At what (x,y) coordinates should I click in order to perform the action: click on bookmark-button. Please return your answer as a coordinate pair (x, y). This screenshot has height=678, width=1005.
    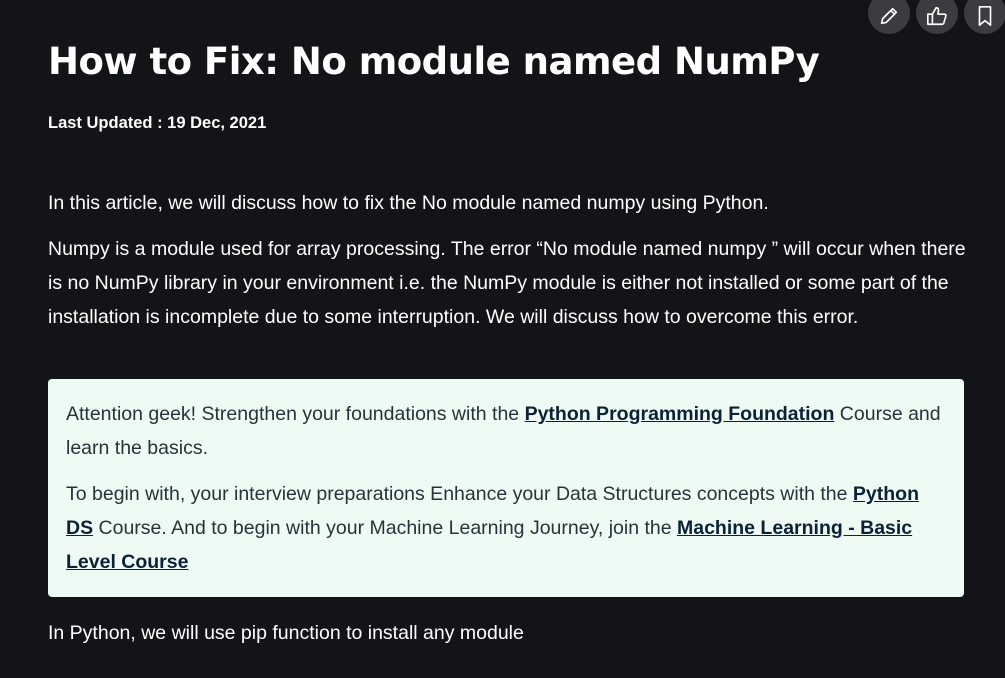
    Looking at the image, I should click on (984, 17).